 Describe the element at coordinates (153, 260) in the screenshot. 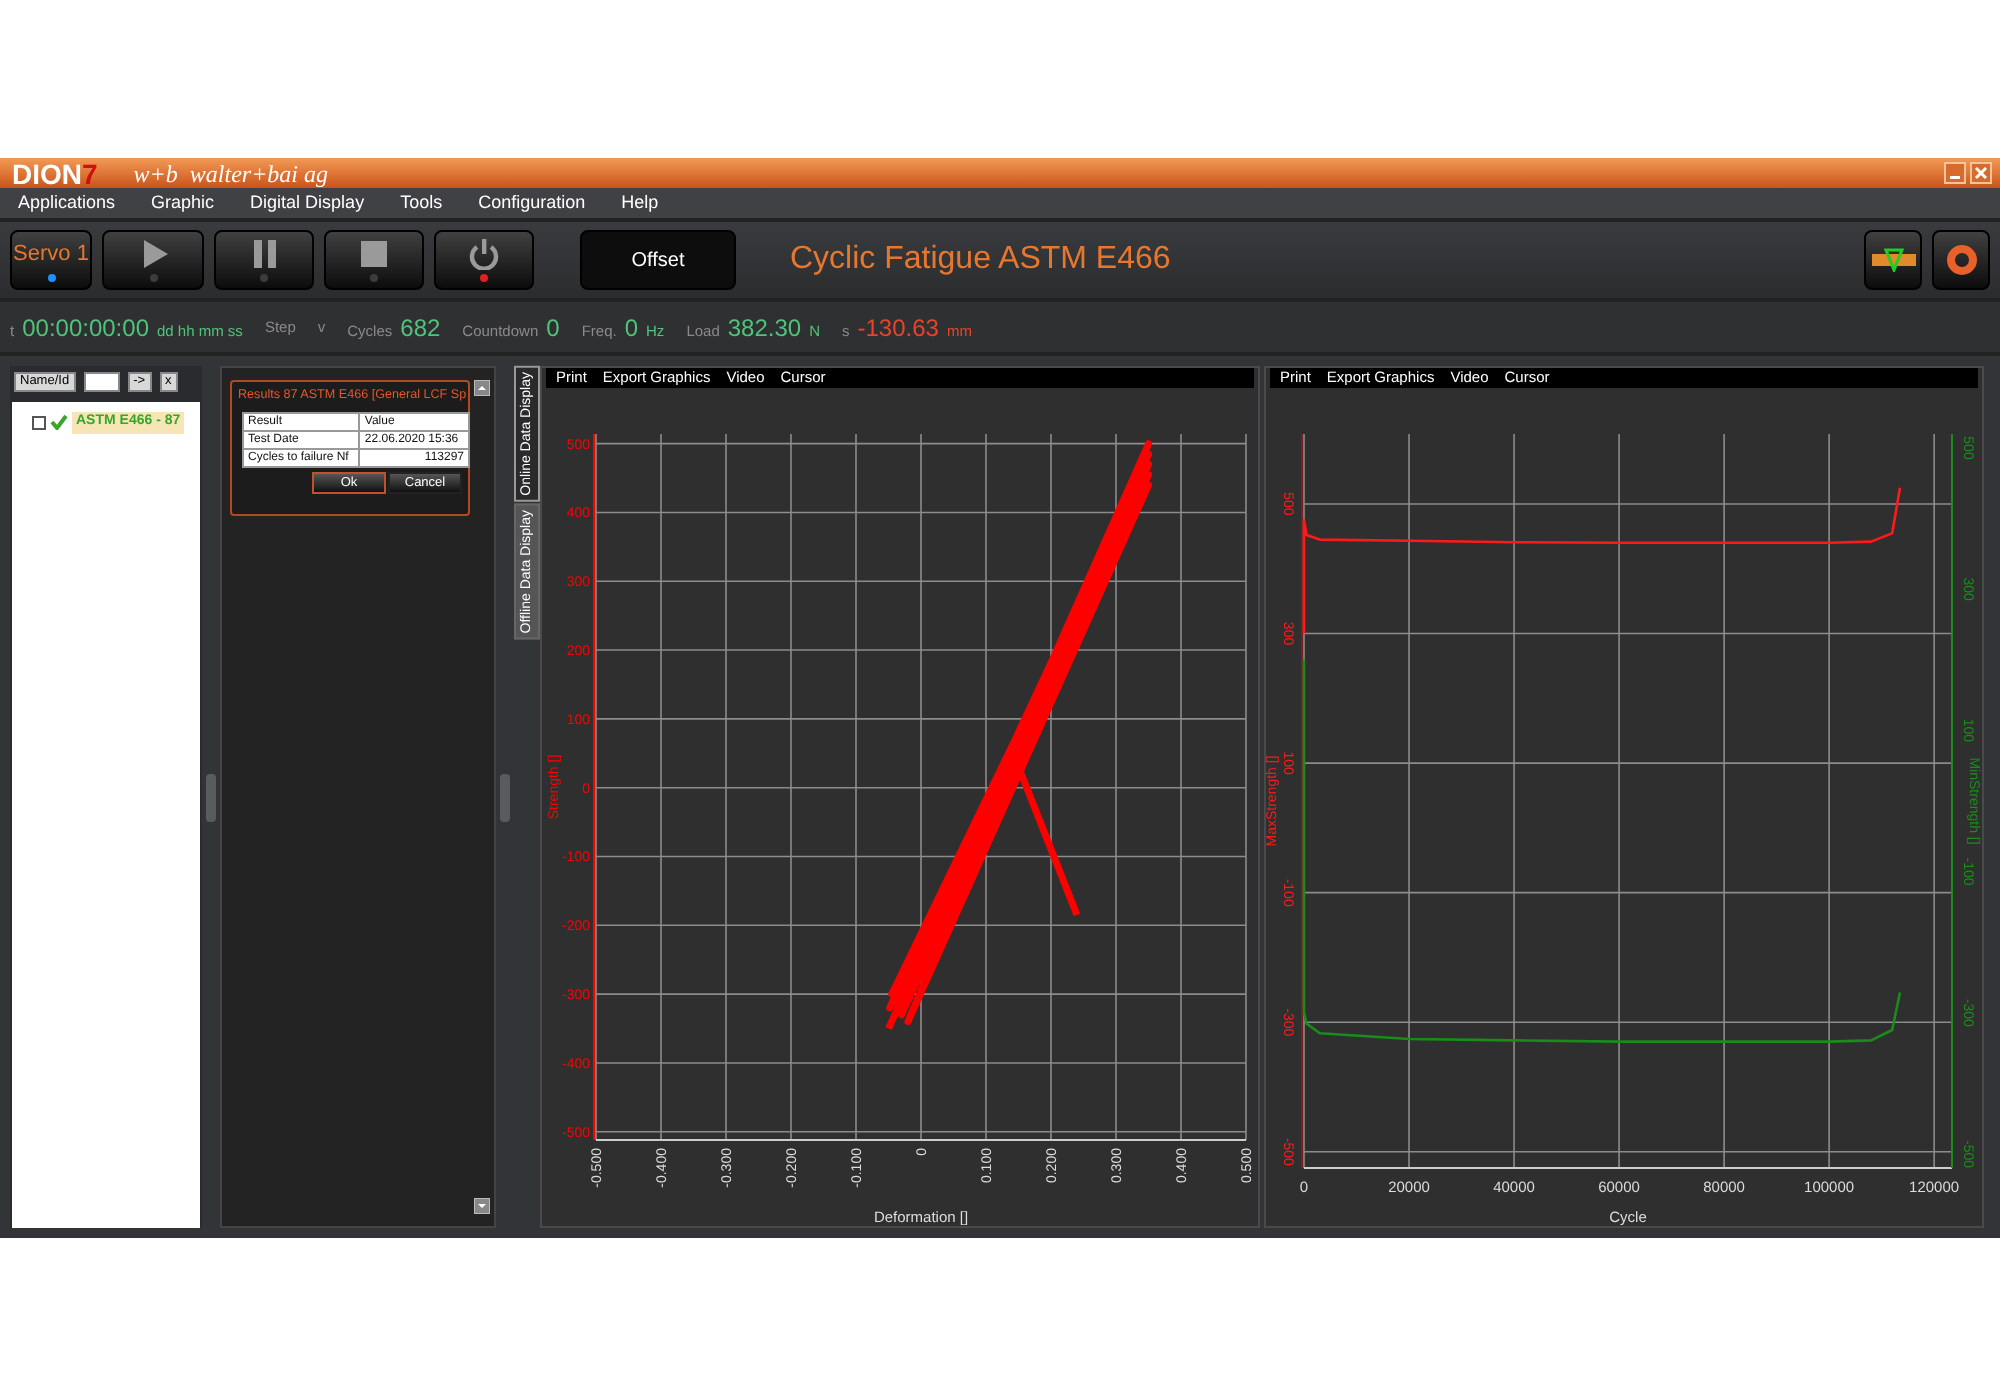

I see `play-button` at that location.